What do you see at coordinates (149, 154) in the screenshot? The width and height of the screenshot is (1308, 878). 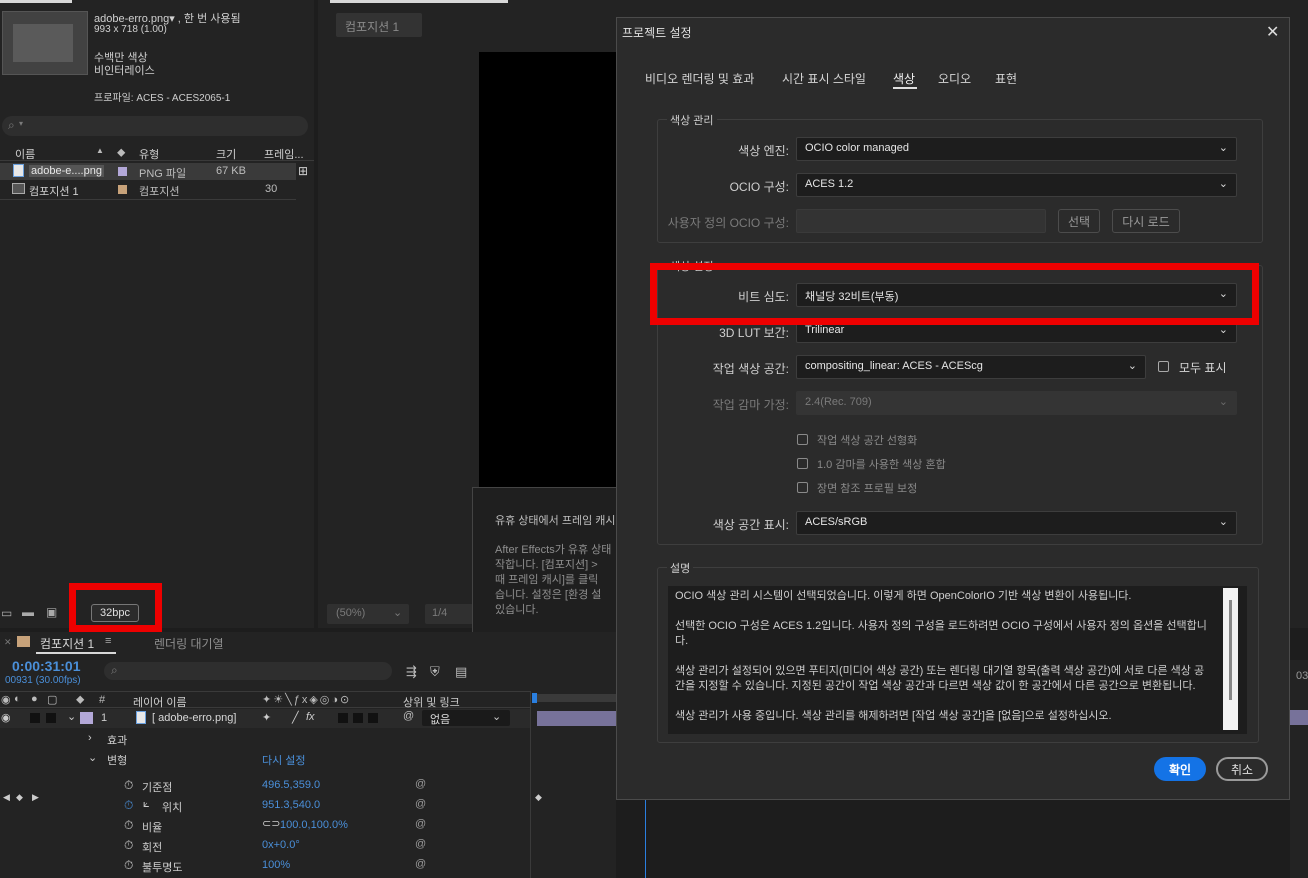 I see `col-type: 유형` at bounding box center [149, 154].